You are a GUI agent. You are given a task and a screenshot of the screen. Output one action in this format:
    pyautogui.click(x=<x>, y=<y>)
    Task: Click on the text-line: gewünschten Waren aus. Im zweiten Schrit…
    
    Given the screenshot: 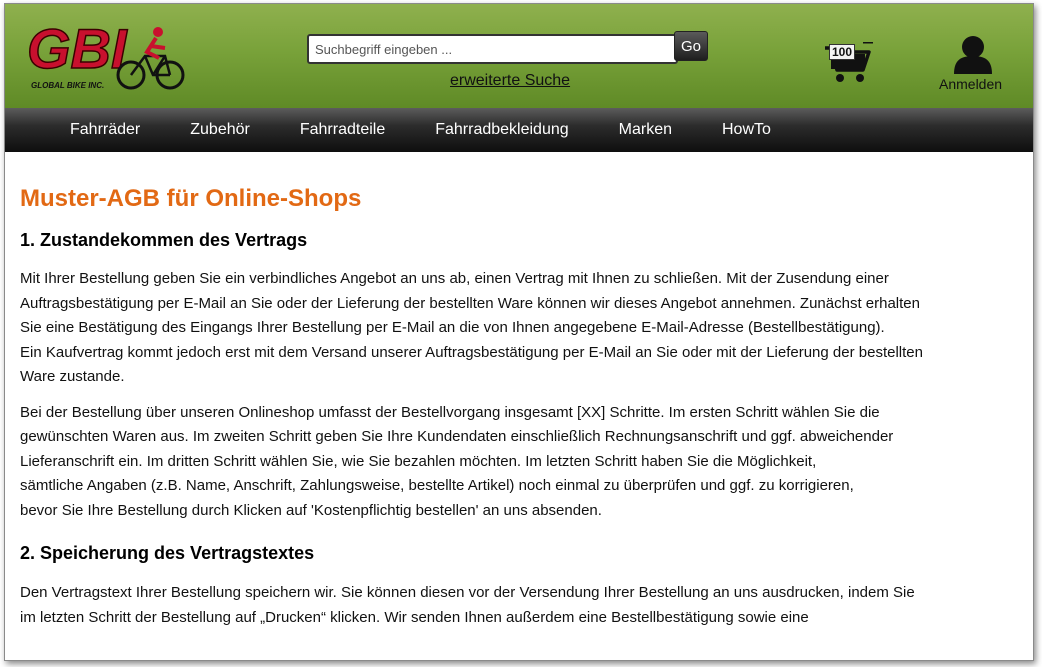 What is the action you would take?
    pyautogui.click(x=457, y=436)
    